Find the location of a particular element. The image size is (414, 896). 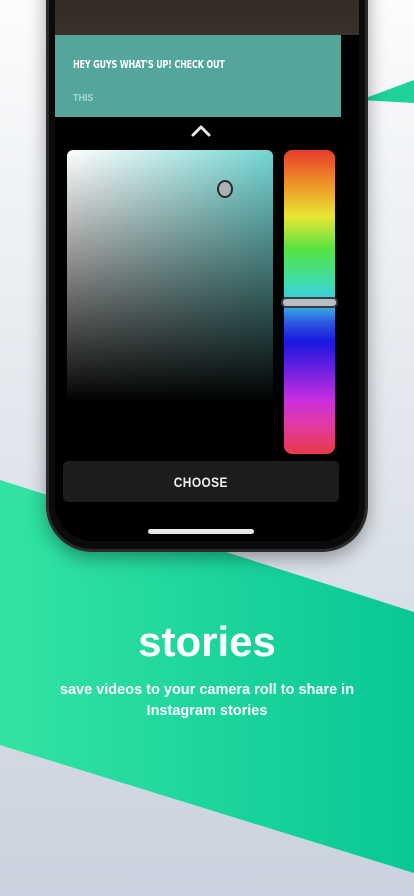

home-indicator is located at coordinates (201, 531).